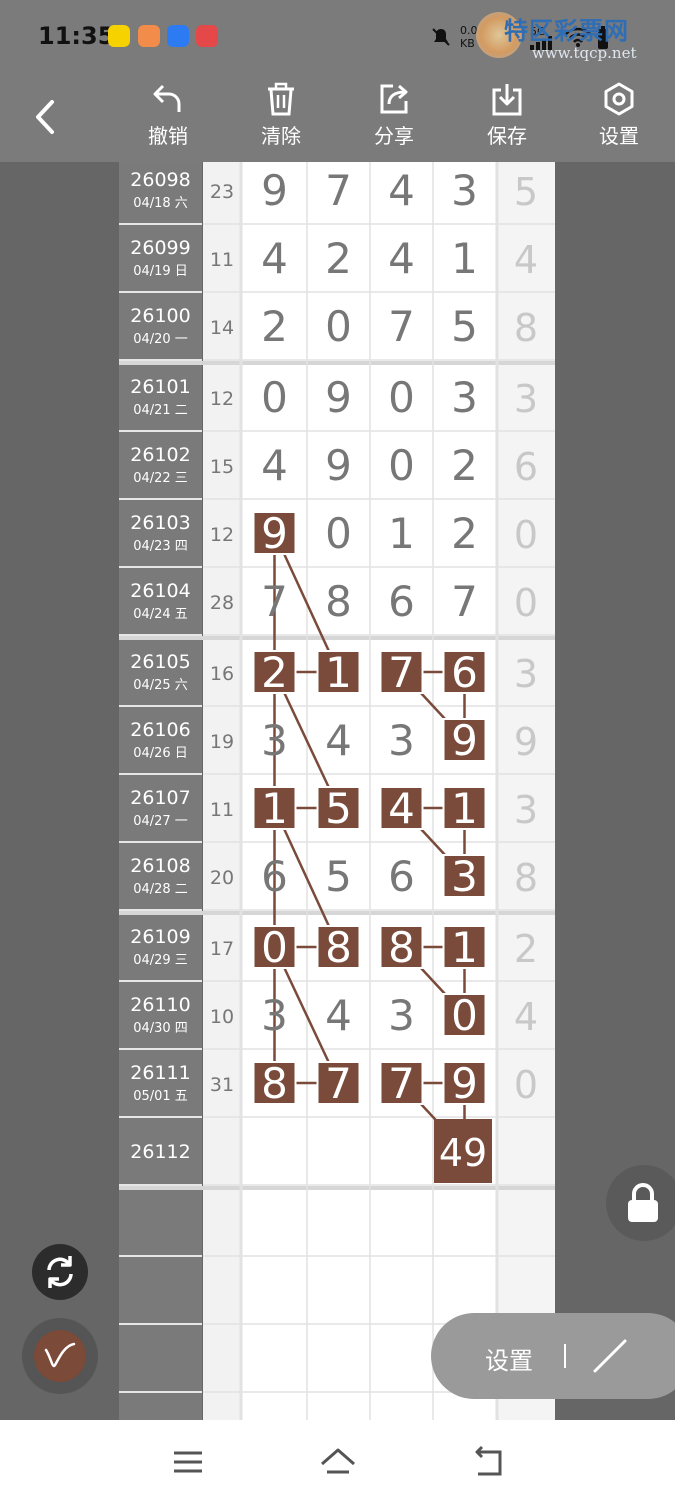 This screenshot has height=1500, width=675. I want to click on pen-tool-button, so click(60, 1356).